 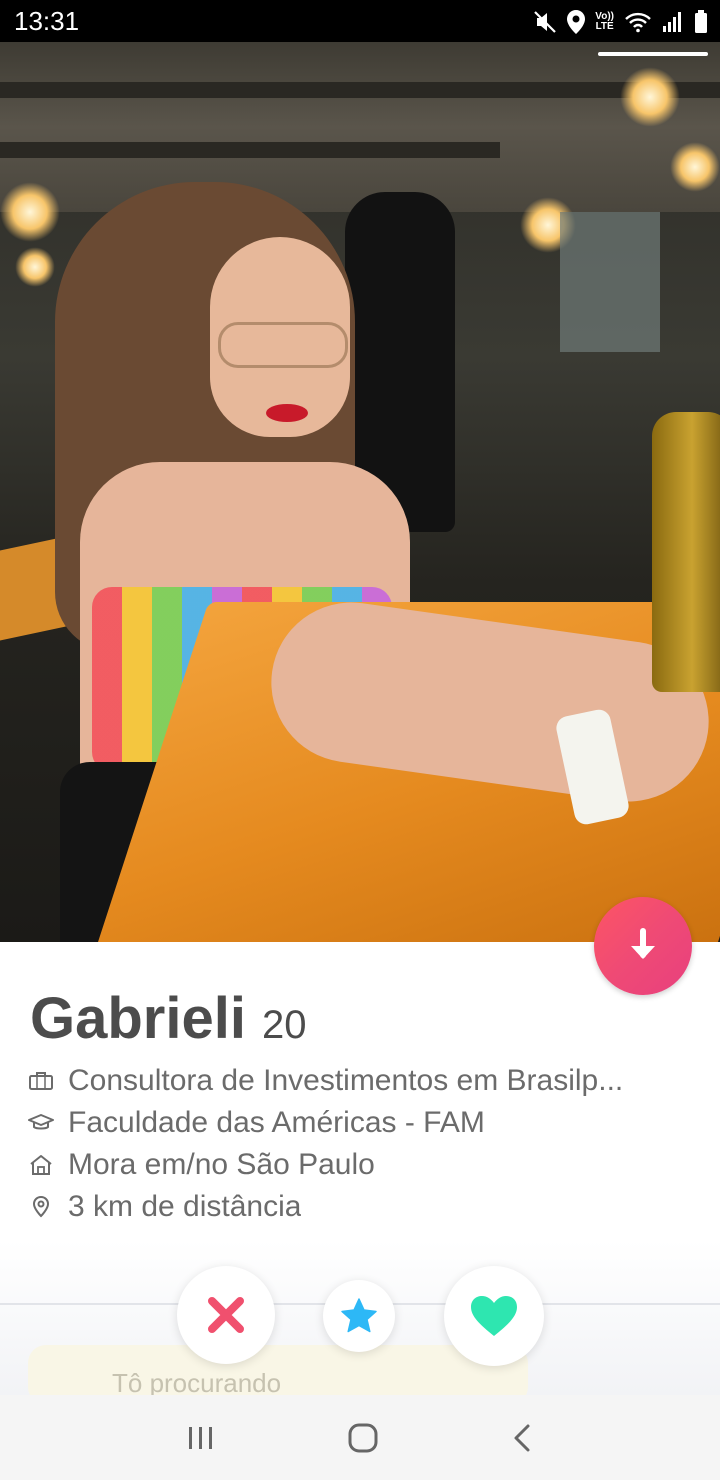 What do you see at coordinates (41, 1081) in the screenshot?
I see `briefcase-icon` at bounding box center [41, 1081].